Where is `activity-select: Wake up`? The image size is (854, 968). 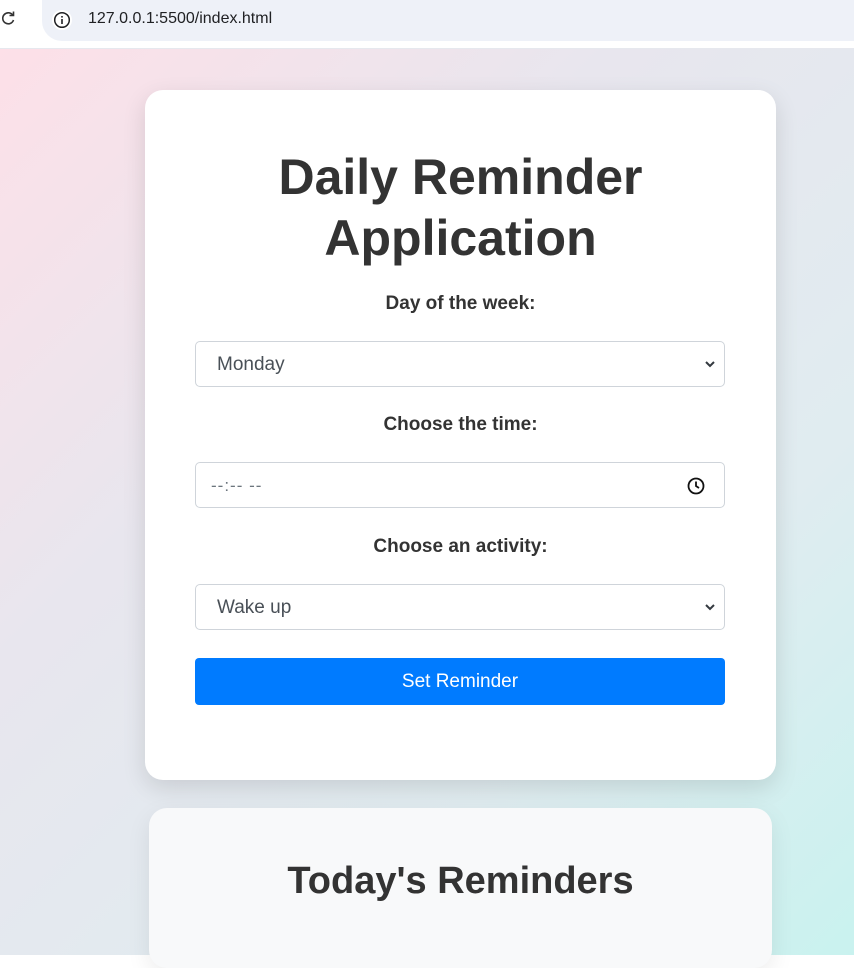 activity-select: Wake up is located at coordinates (460, 607).